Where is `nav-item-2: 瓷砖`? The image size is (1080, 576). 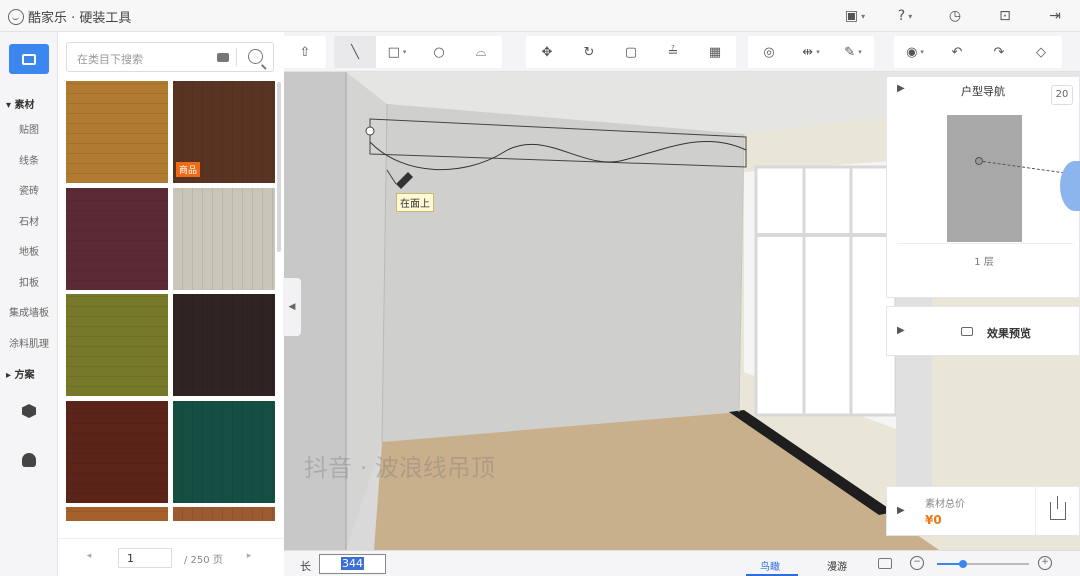 nav-item-2: 瓷砖 is located at coordinates (29, 189).